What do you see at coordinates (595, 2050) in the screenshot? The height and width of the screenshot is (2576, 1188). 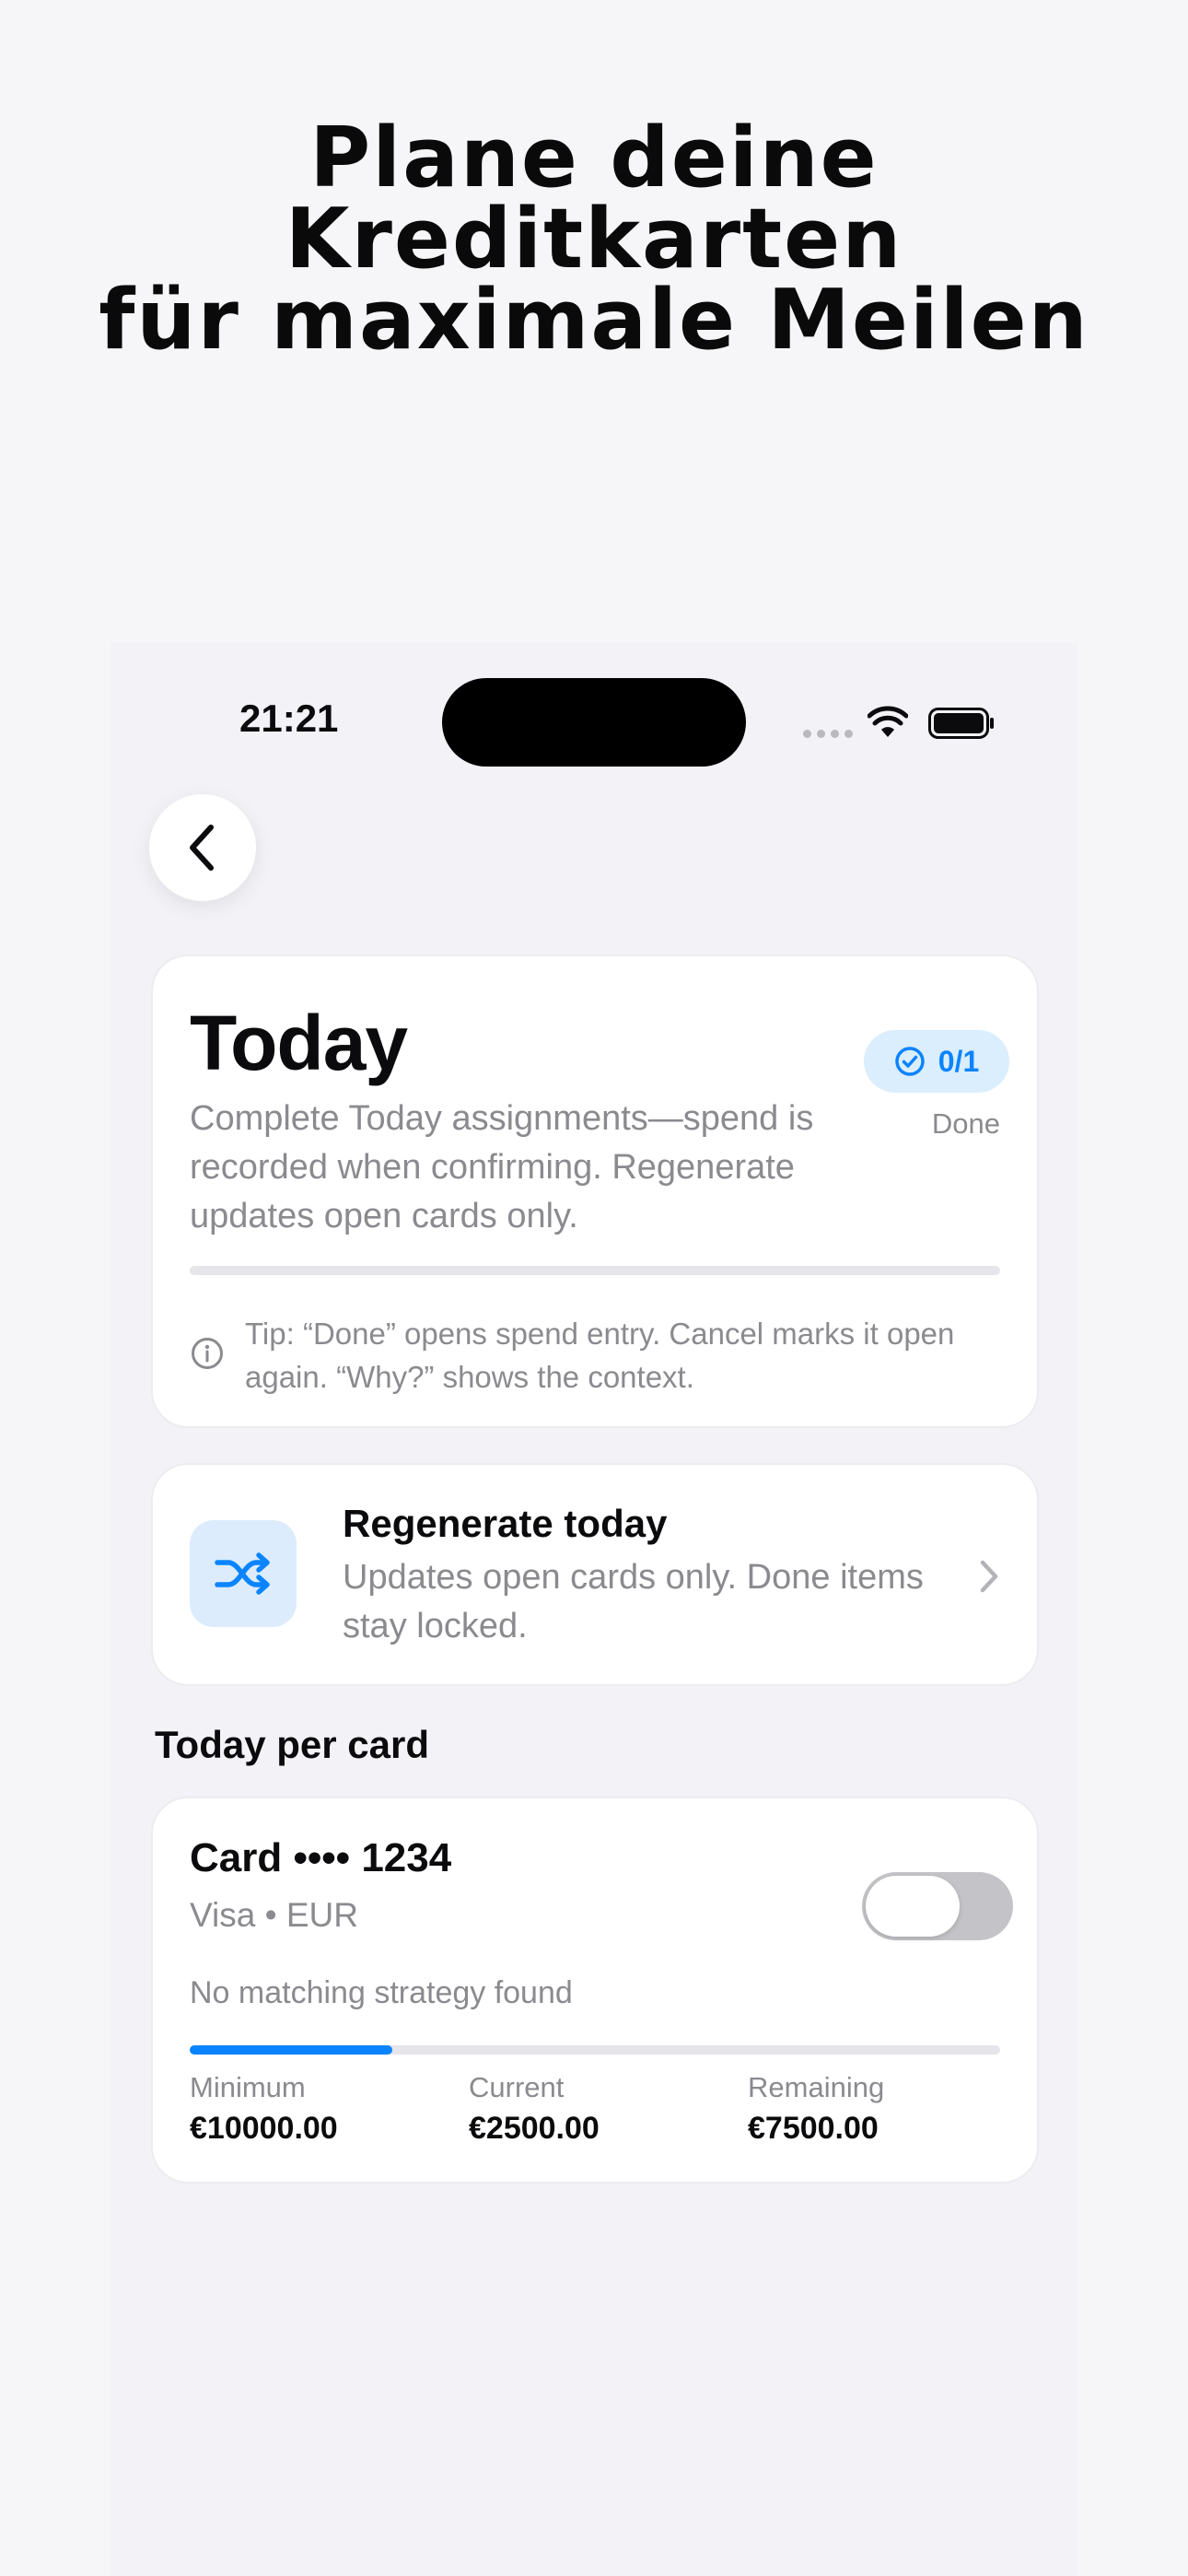 I see `card-progress-bar` at bounding box center [595, 2050].